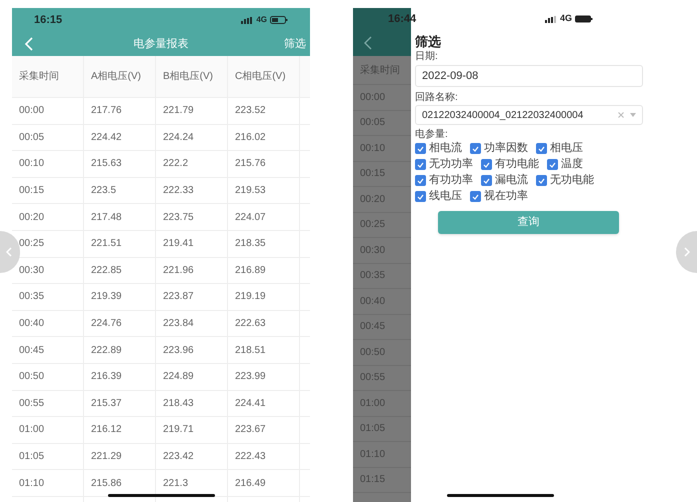 Image resolution: width=697 pixels, height=502 pixels. I want to click on table-cell-text: 222.33, so click(178, 191).